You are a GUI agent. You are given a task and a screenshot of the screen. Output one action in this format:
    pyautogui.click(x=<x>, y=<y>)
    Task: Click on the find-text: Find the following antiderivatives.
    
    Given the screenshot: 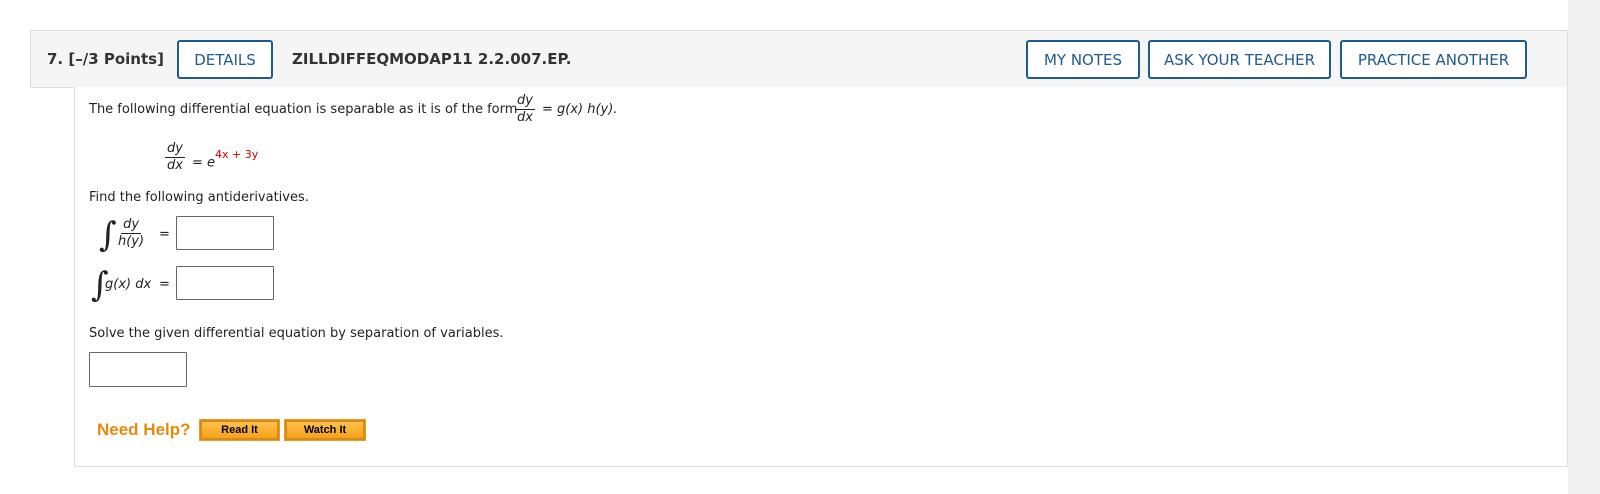 What is the action you would take?
    pyautogui.click(x=199, y=197)
    